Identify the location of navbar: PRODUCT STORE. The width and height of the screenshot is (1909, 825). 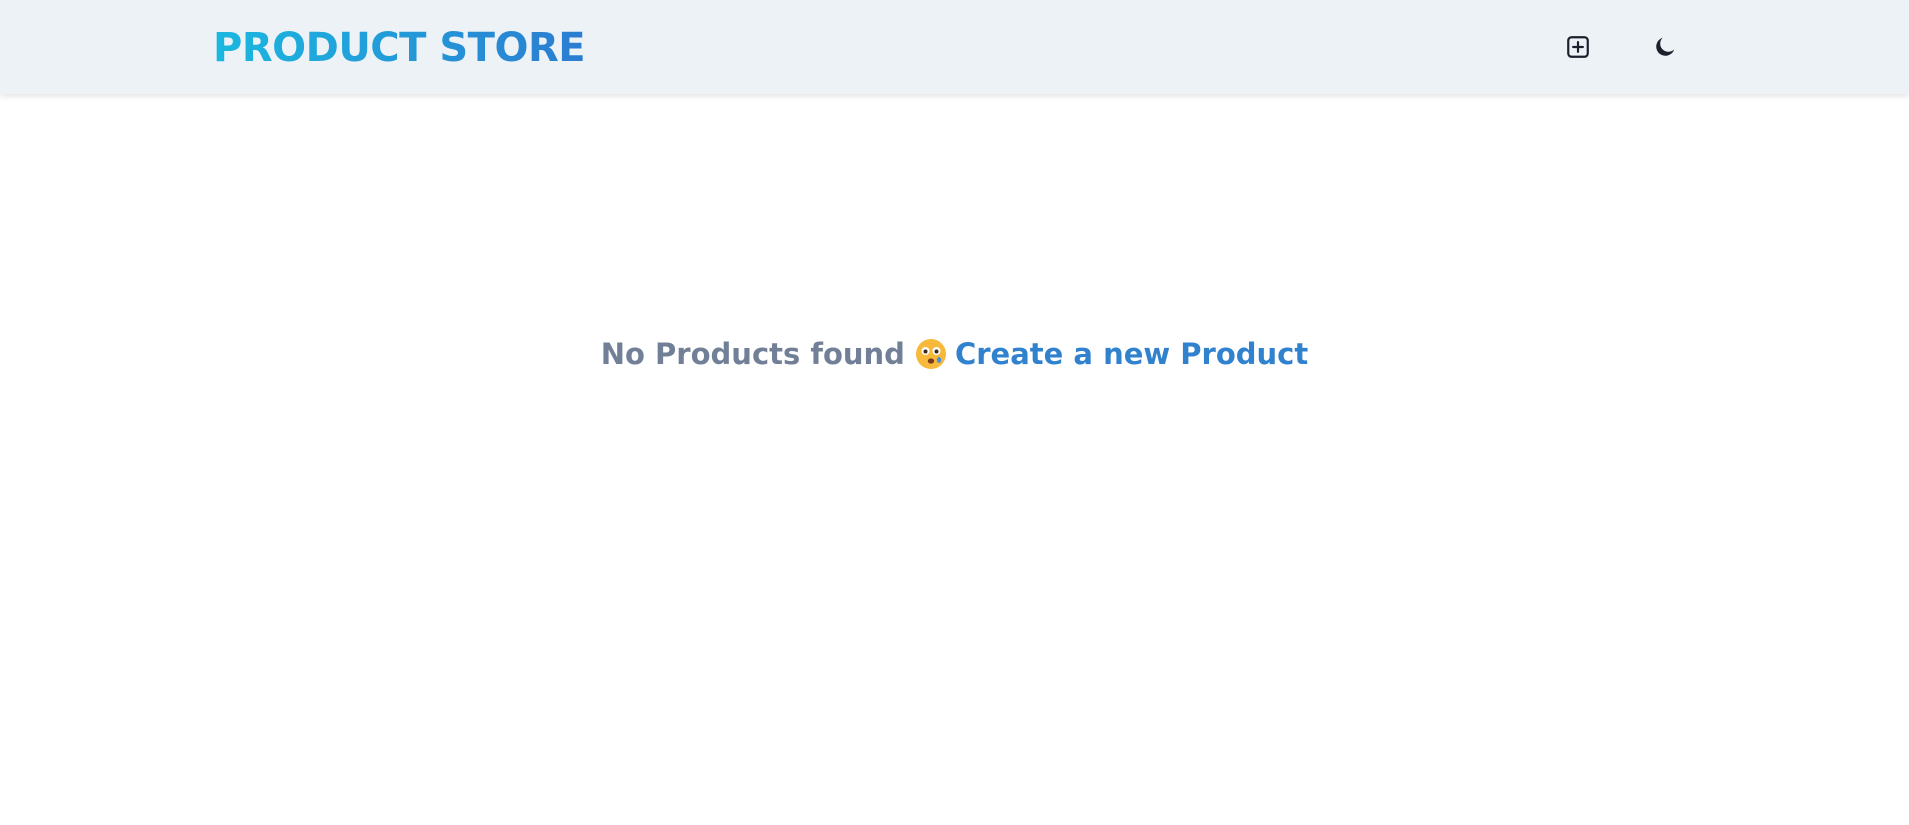
(954, 47).